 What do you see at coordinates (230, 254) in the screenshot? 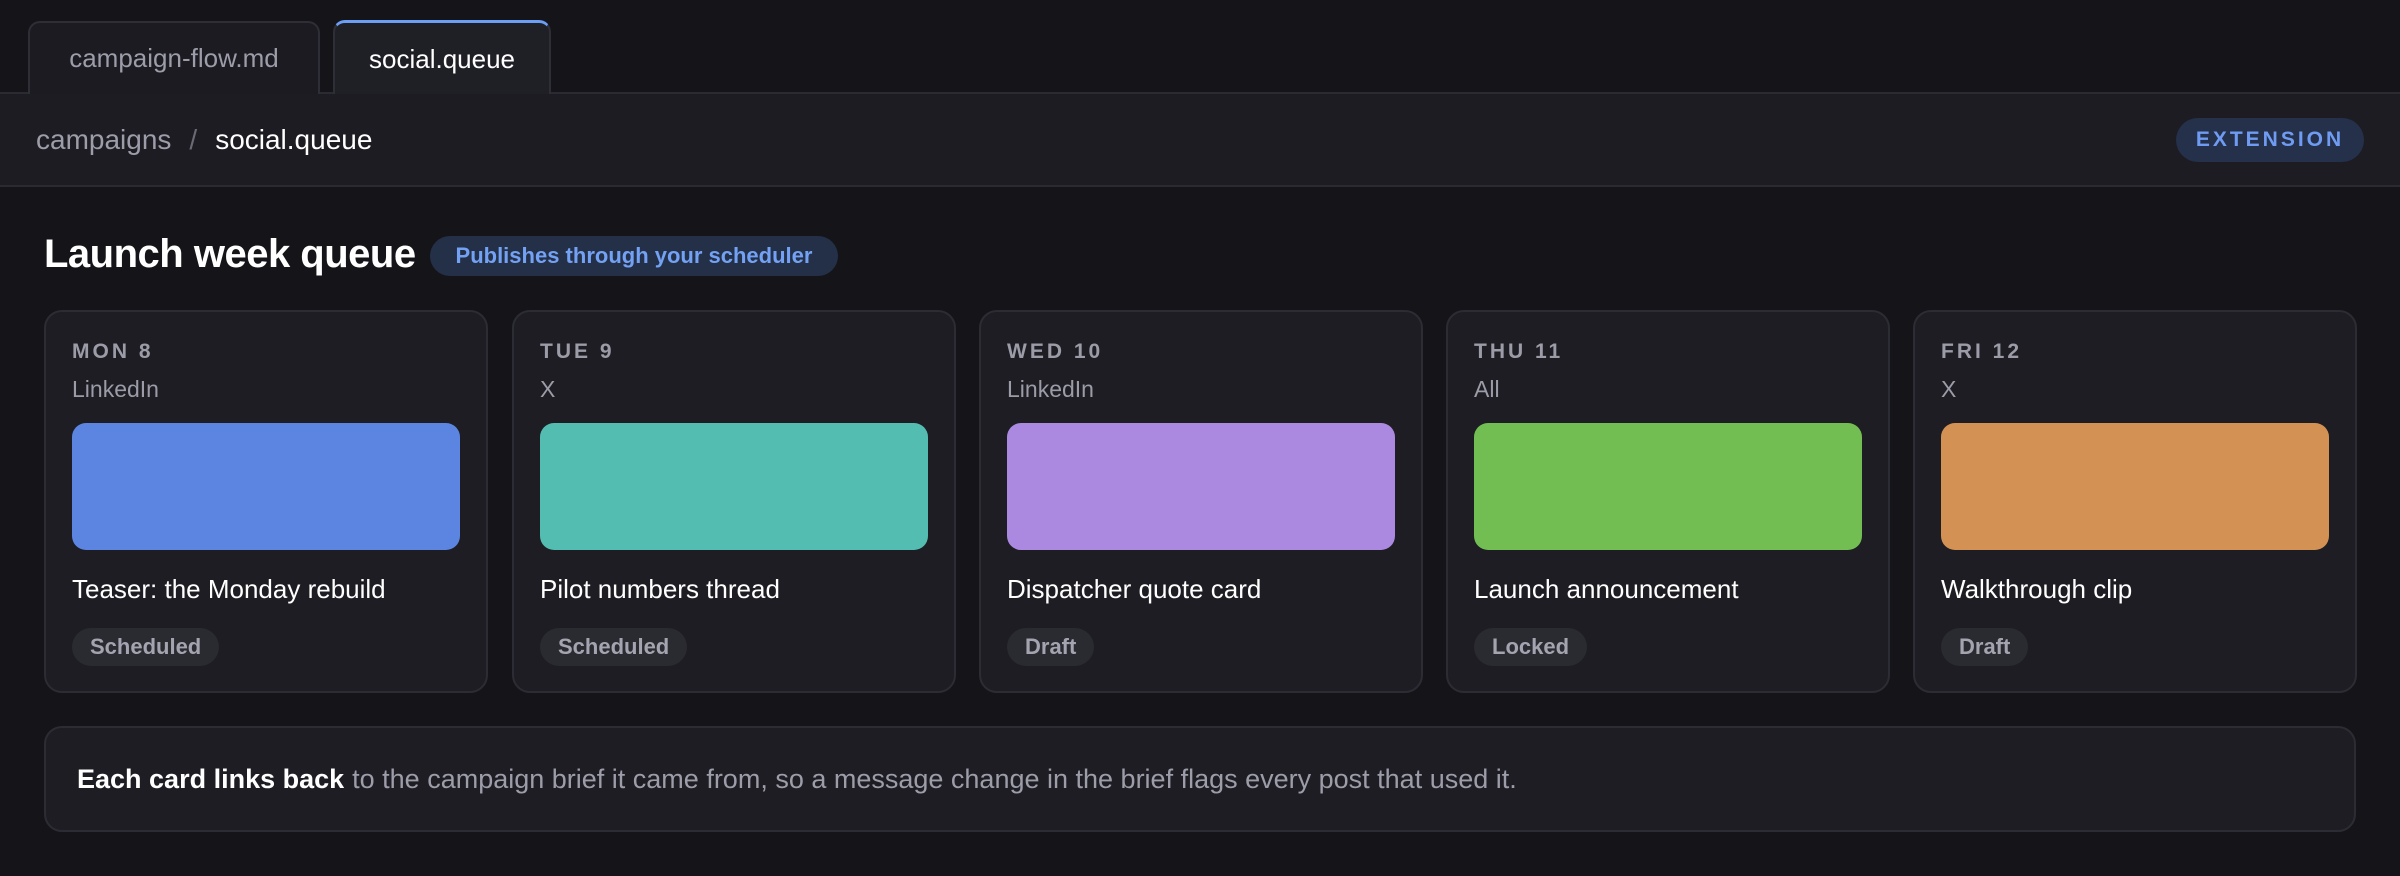
I see `page-title: Launch week queue` at bounding box center [230, 254].